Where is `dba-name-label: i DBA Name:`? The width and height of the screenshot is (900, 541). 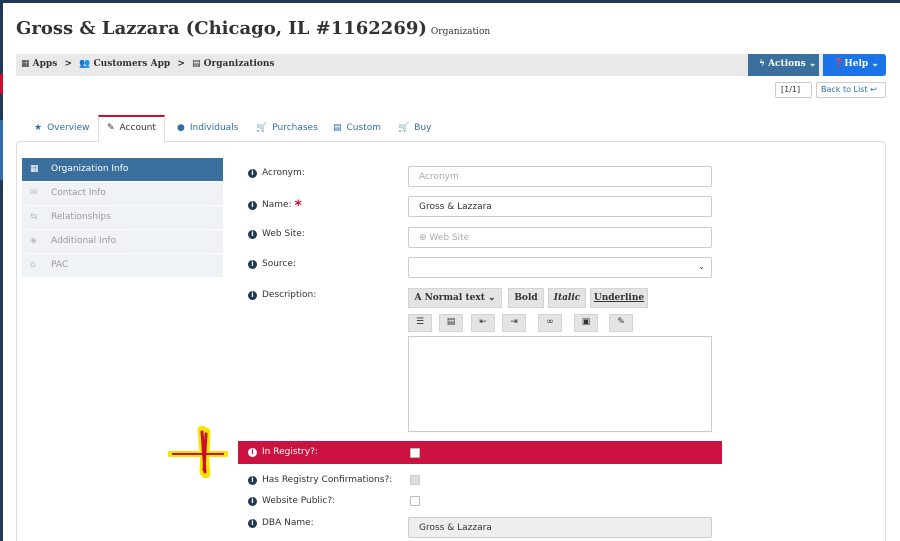 dba-name-label: i DBA Name: is located at coordinates (281, 523).